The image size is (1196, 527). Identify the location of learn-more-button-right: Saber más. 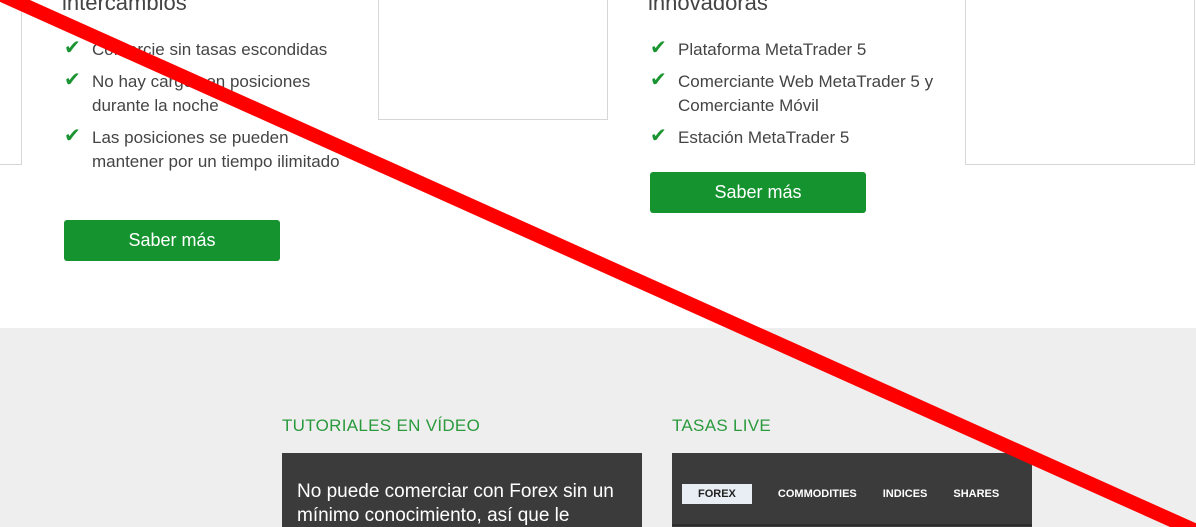
(758, 192).